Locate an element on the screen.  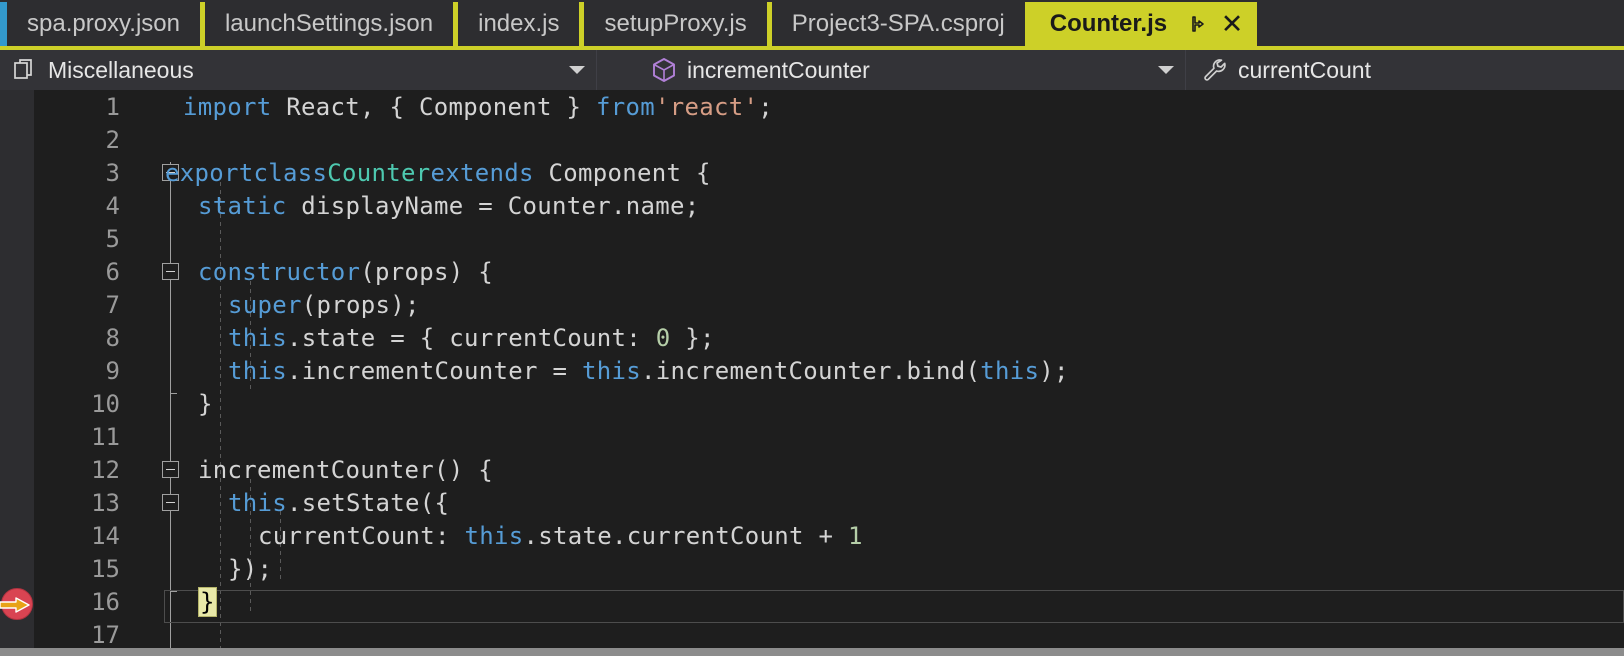
tab-strip-filler is located at coordinates (1440, 24).